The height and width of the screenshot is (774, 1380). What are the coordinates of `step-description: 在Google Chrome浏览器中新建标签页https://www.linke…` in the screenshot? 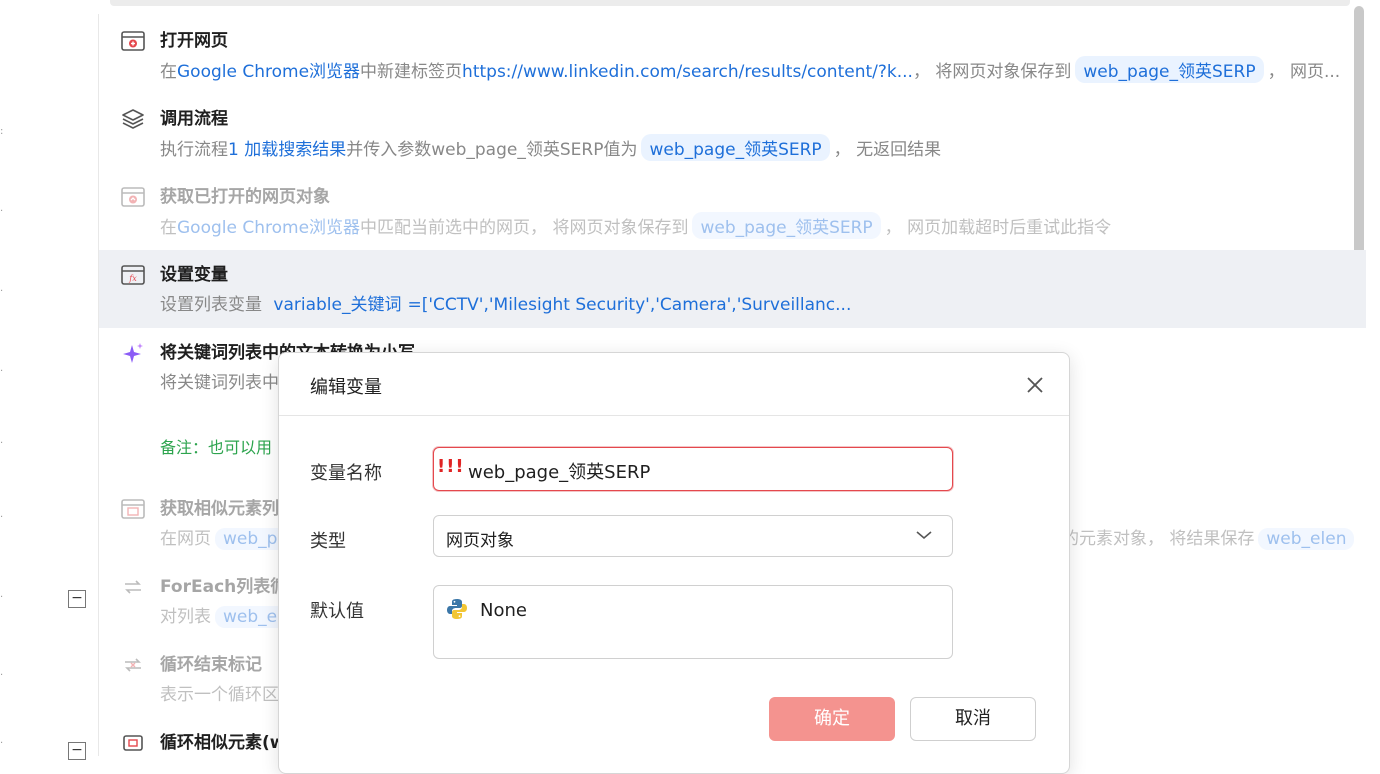 It's located at (750, 69).